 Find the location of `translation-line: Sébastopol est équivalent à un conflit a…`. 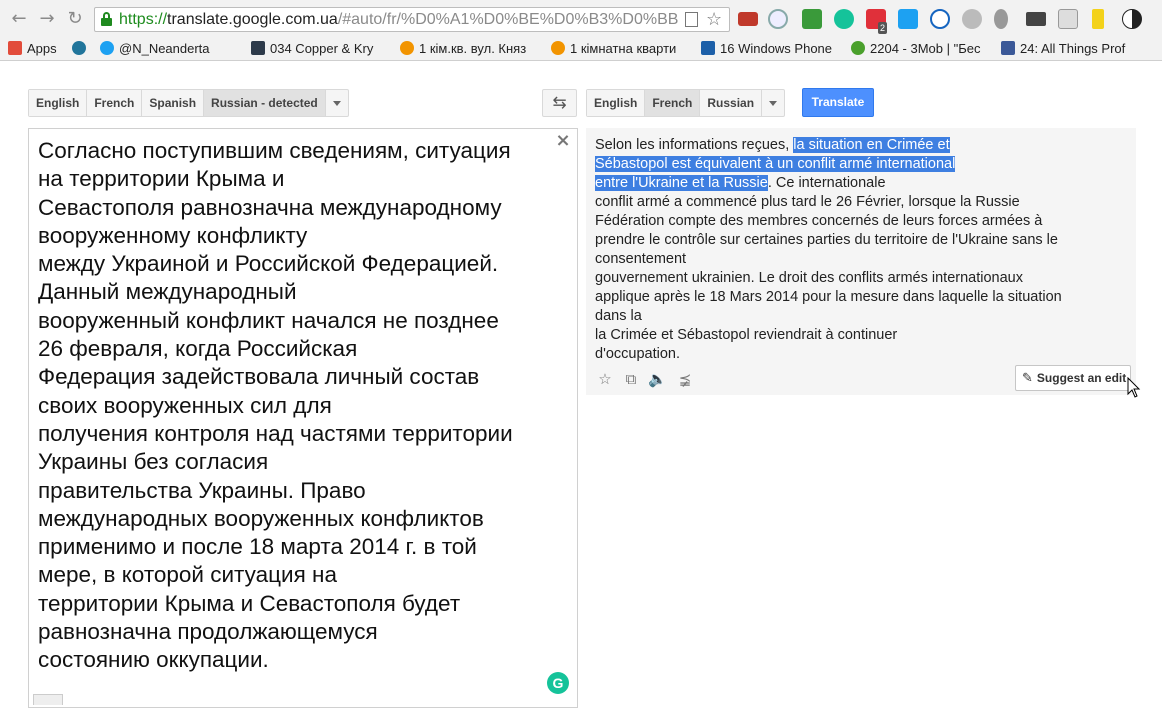

translation-line: Sébastopol est équivalent à un conflit a… is located at coordinates (775, 164).